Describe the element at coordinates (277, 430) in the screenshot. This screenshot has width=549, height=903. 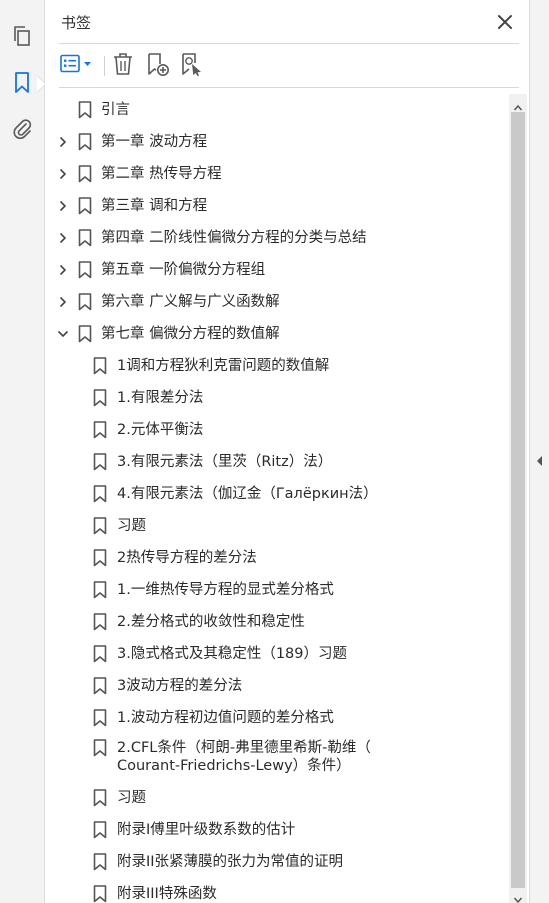
I see `bookmark-item: 2.元体平衡法` at that location.